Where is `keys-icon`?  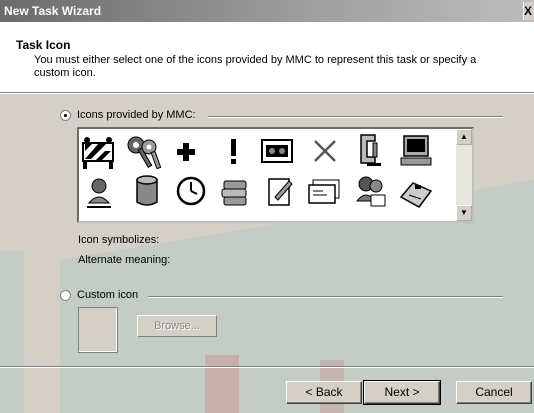
keys-icon is located at coordinates (144, 153).